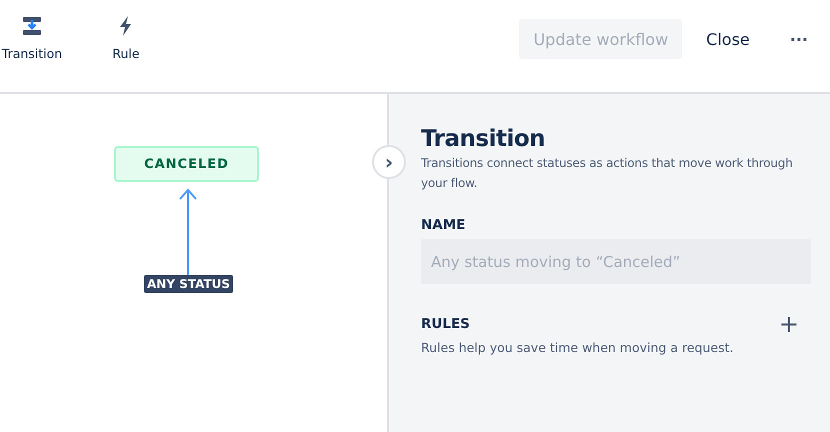 Image resolution: width=830 pixels, height=432 pixels. I want to click on collapse-button: ›, so click(389, 162).